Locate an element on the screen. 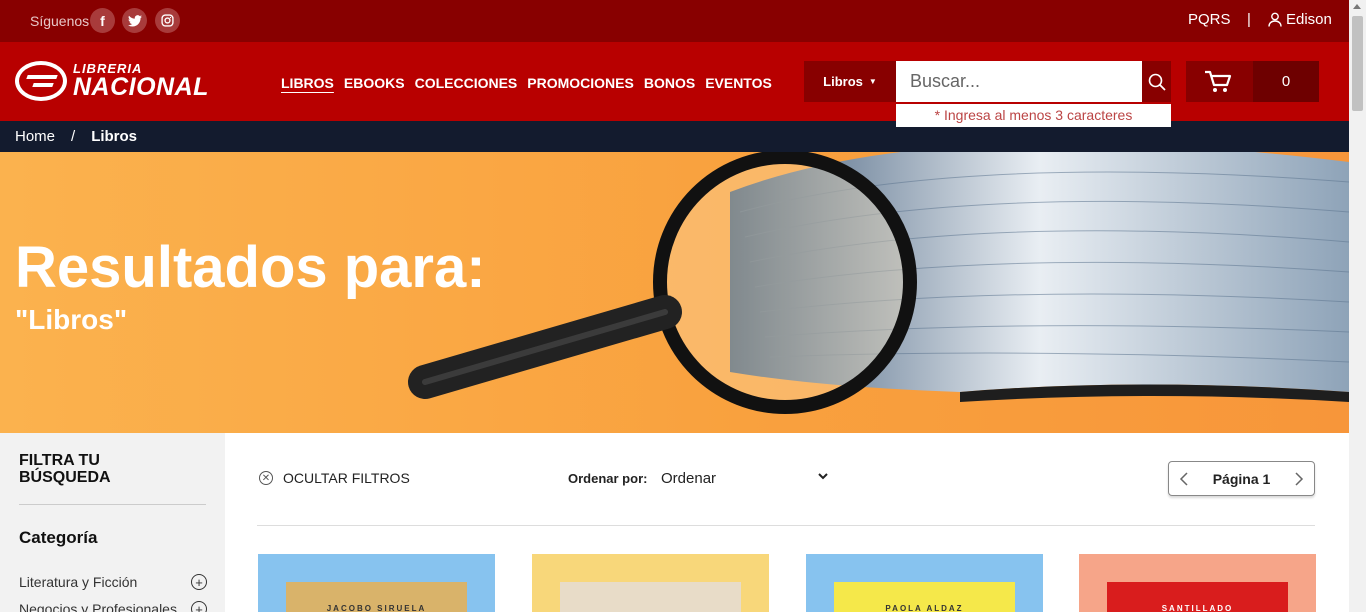 This screenshot has height=612, width=1366. product-card: JACOBO SIRUELA is located at coordinates (376, 583).